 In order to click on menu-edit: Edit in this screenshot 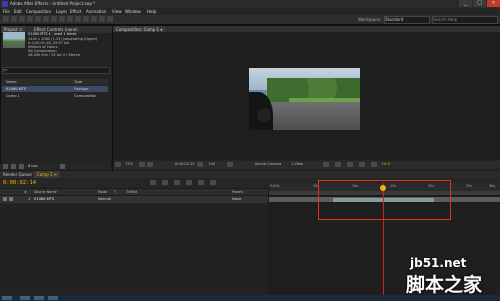, I will do `click(18, 11)`.